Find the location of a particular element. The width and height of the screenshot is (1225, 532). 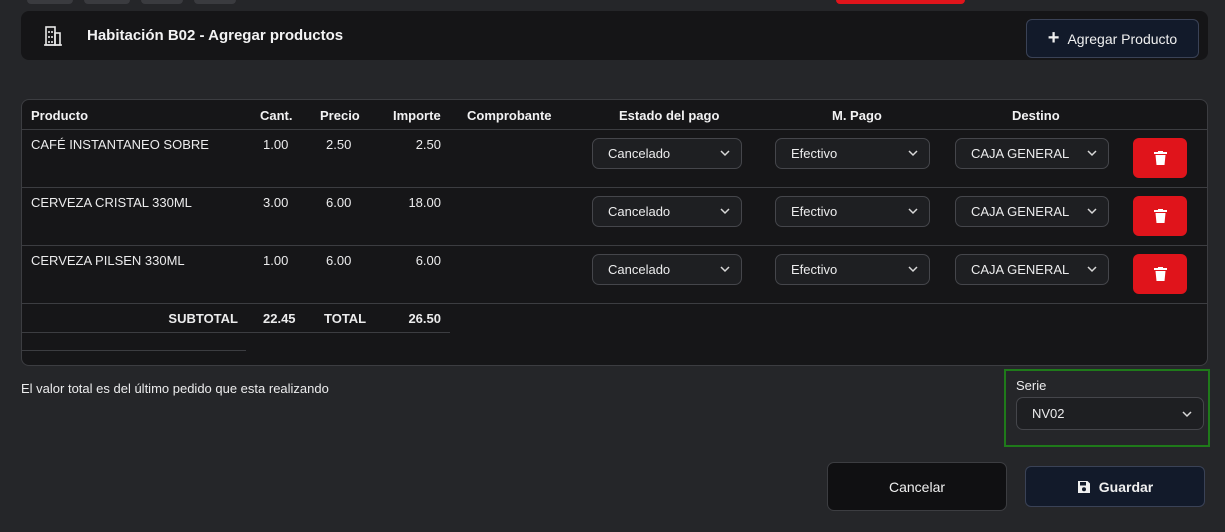

save-button-label: Guardar is located at coordinates (1126, 486).